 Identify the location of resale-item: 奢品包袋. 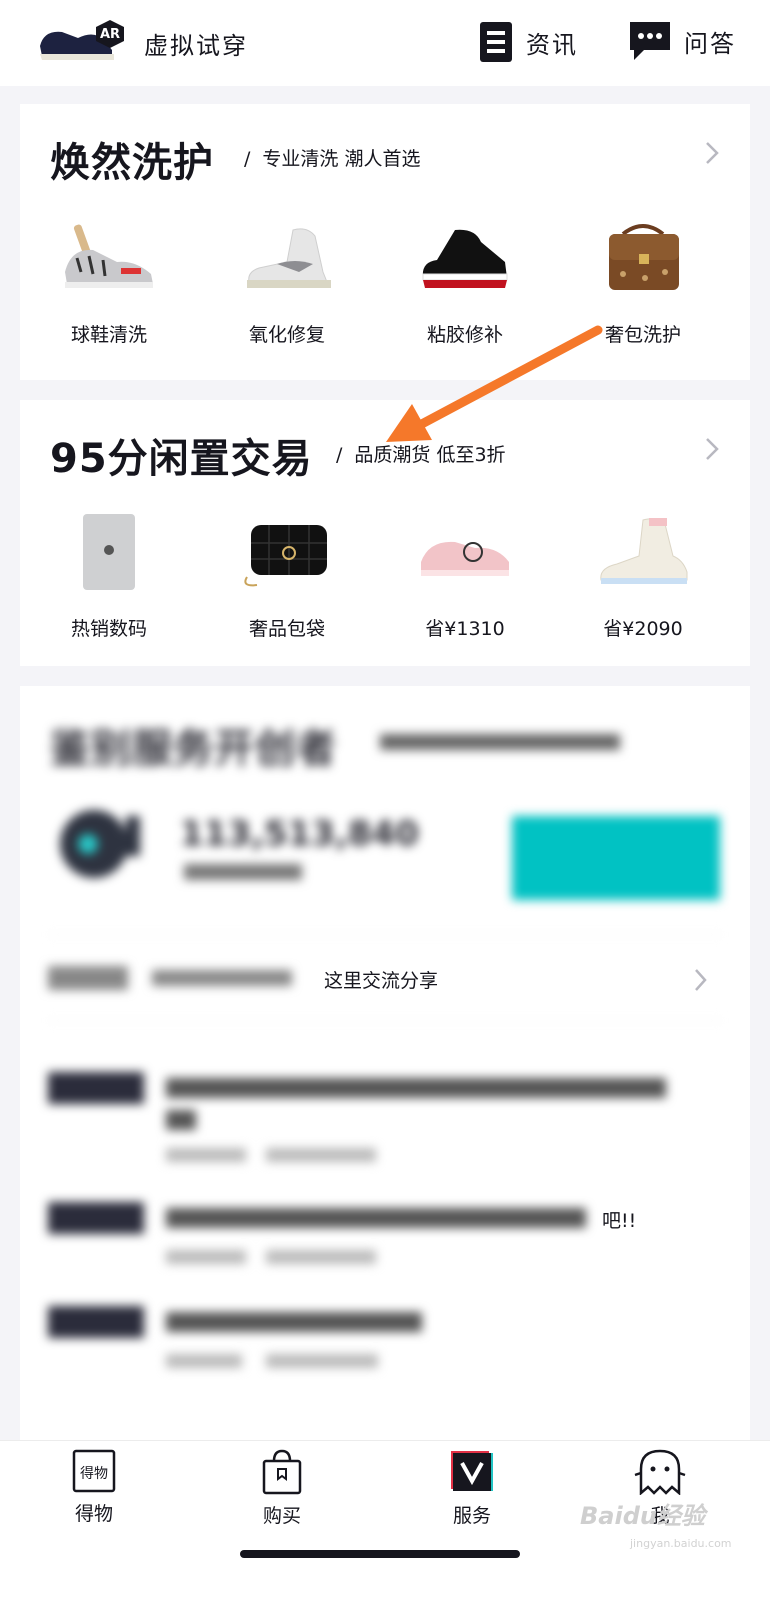
(287, 576).